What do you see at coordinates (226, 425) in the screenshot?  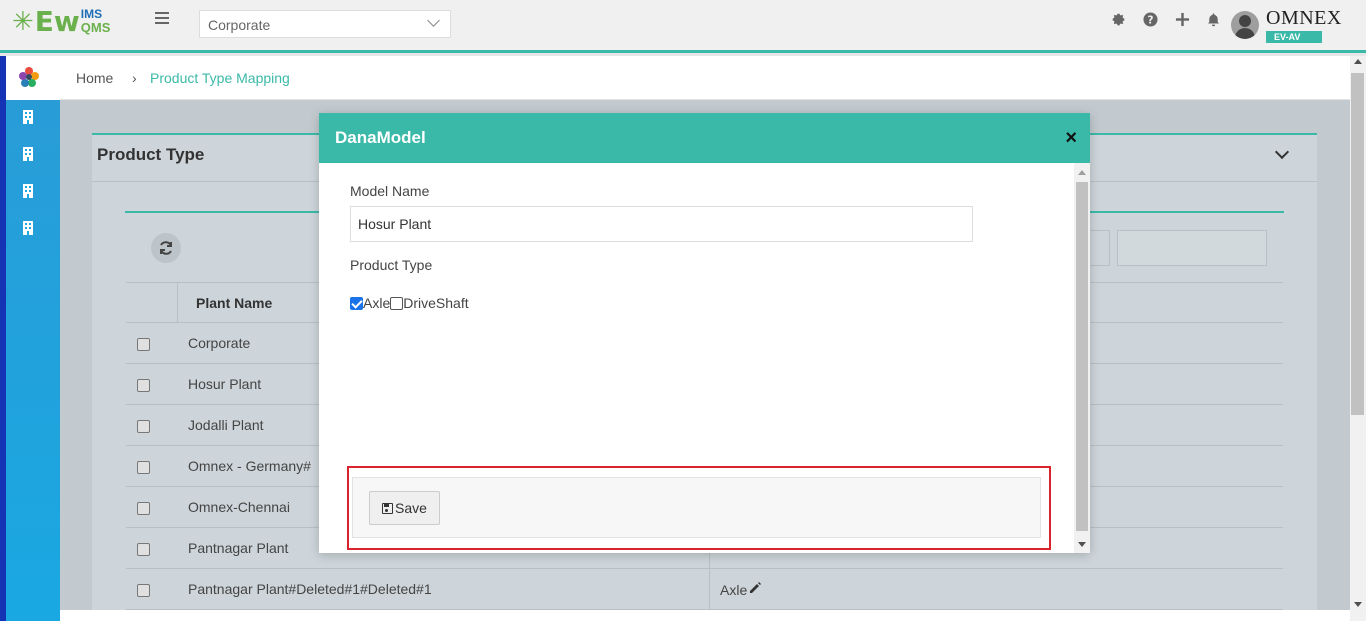 I see `plant-name-cell: Jodalli Plant` at bounding box center [226, 425].